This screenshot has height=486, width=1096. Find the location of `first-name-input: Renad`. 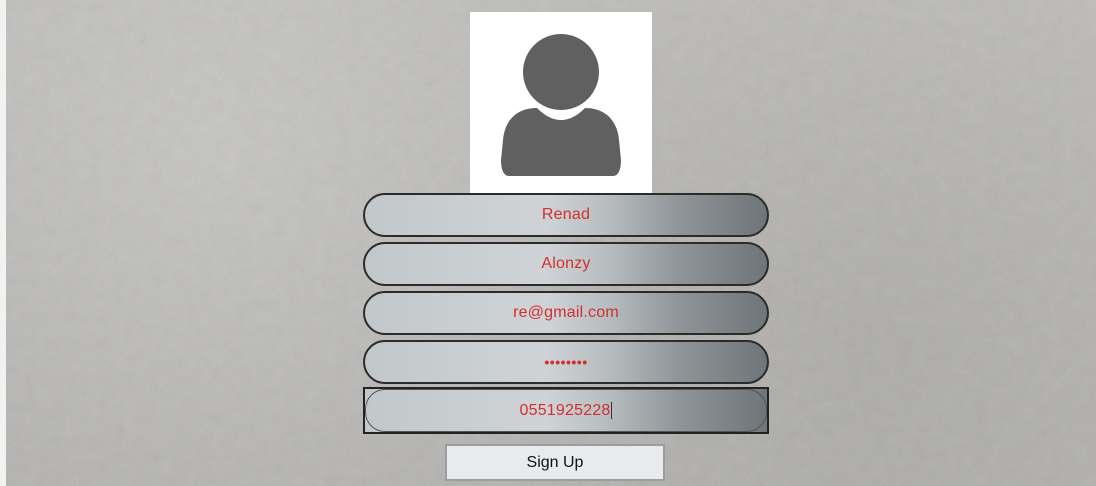

first-name-input: Renad is located at coordinates (566, 215).